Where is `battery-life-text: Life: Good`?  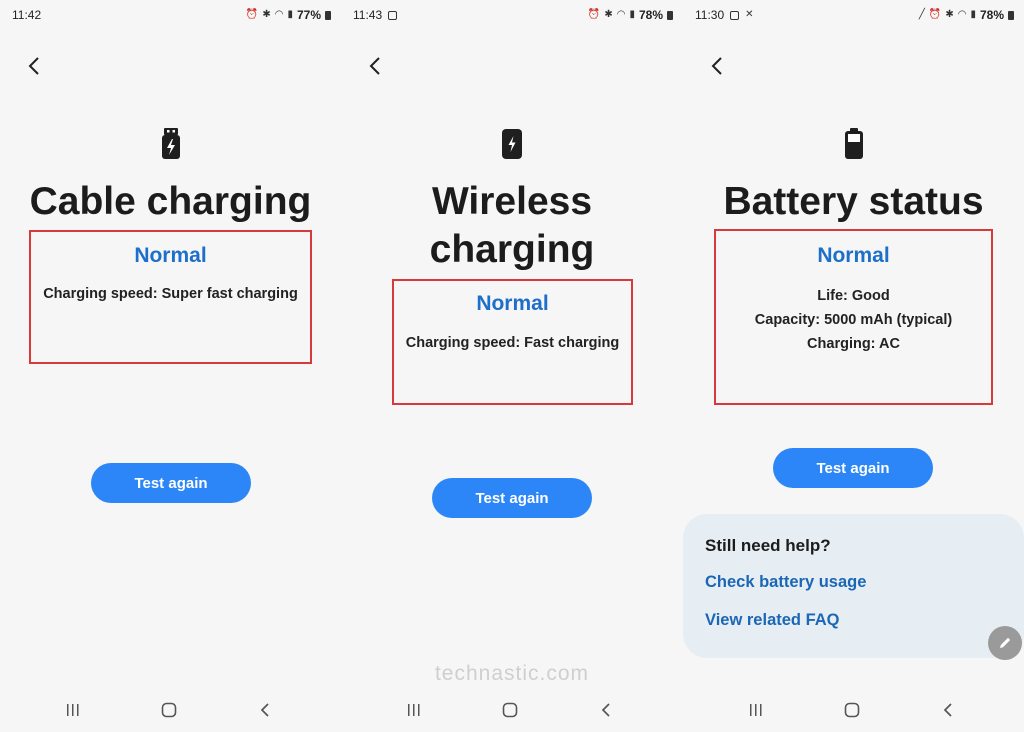
battery-life-text: Life: Good is located at coordinates (853, 296).